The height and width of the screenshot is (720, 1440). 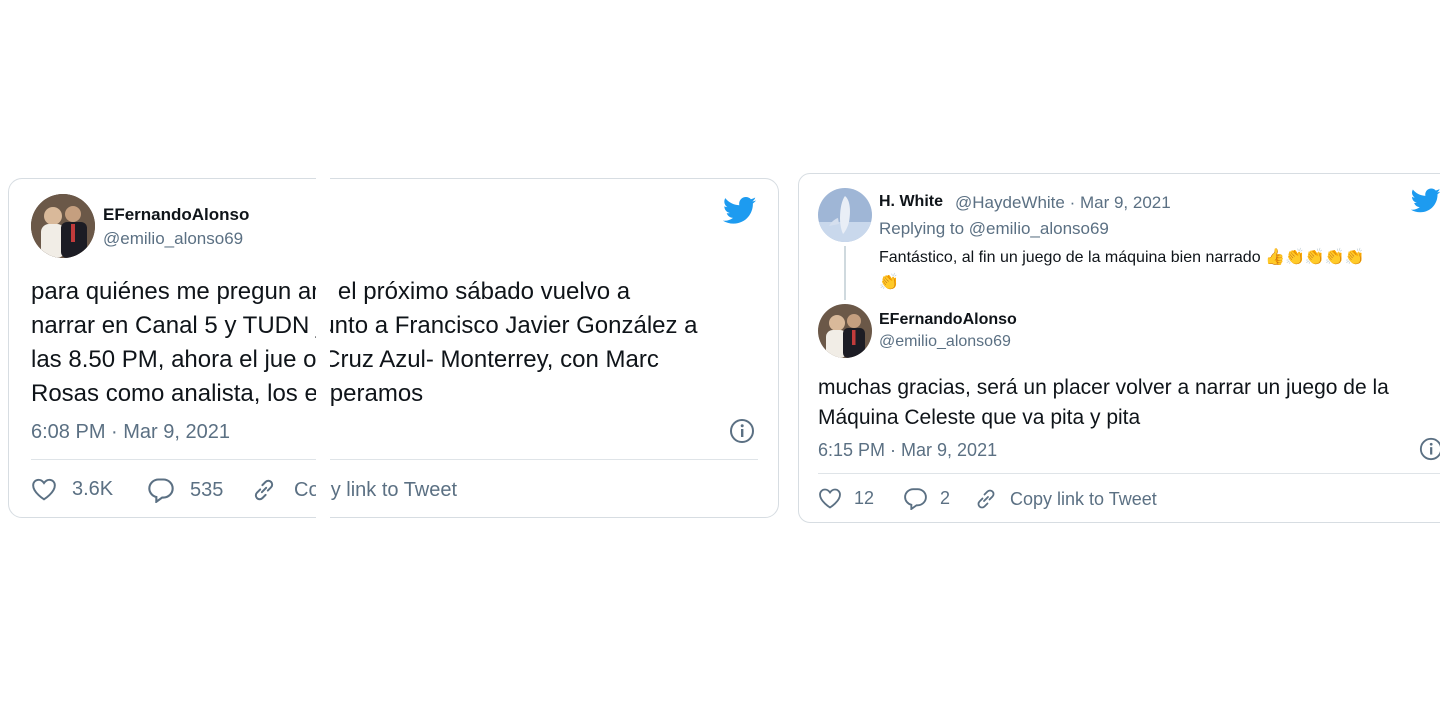 What do you see at coordinates (93, 488) in the screenshot?
I see `like-count: 3.6K` at bounding box center [93, 488].